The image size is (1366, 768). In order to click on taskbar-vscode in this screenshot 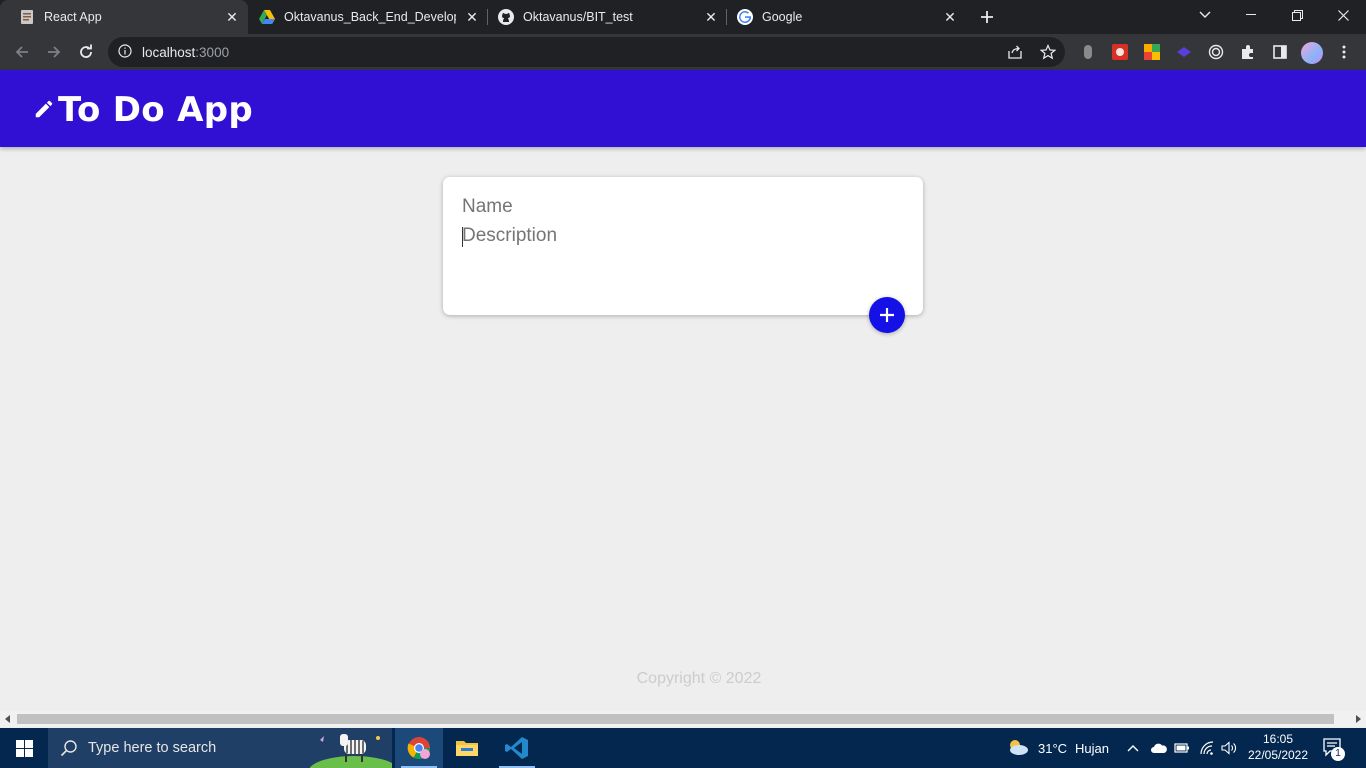, I will do `click(517, 748)`.